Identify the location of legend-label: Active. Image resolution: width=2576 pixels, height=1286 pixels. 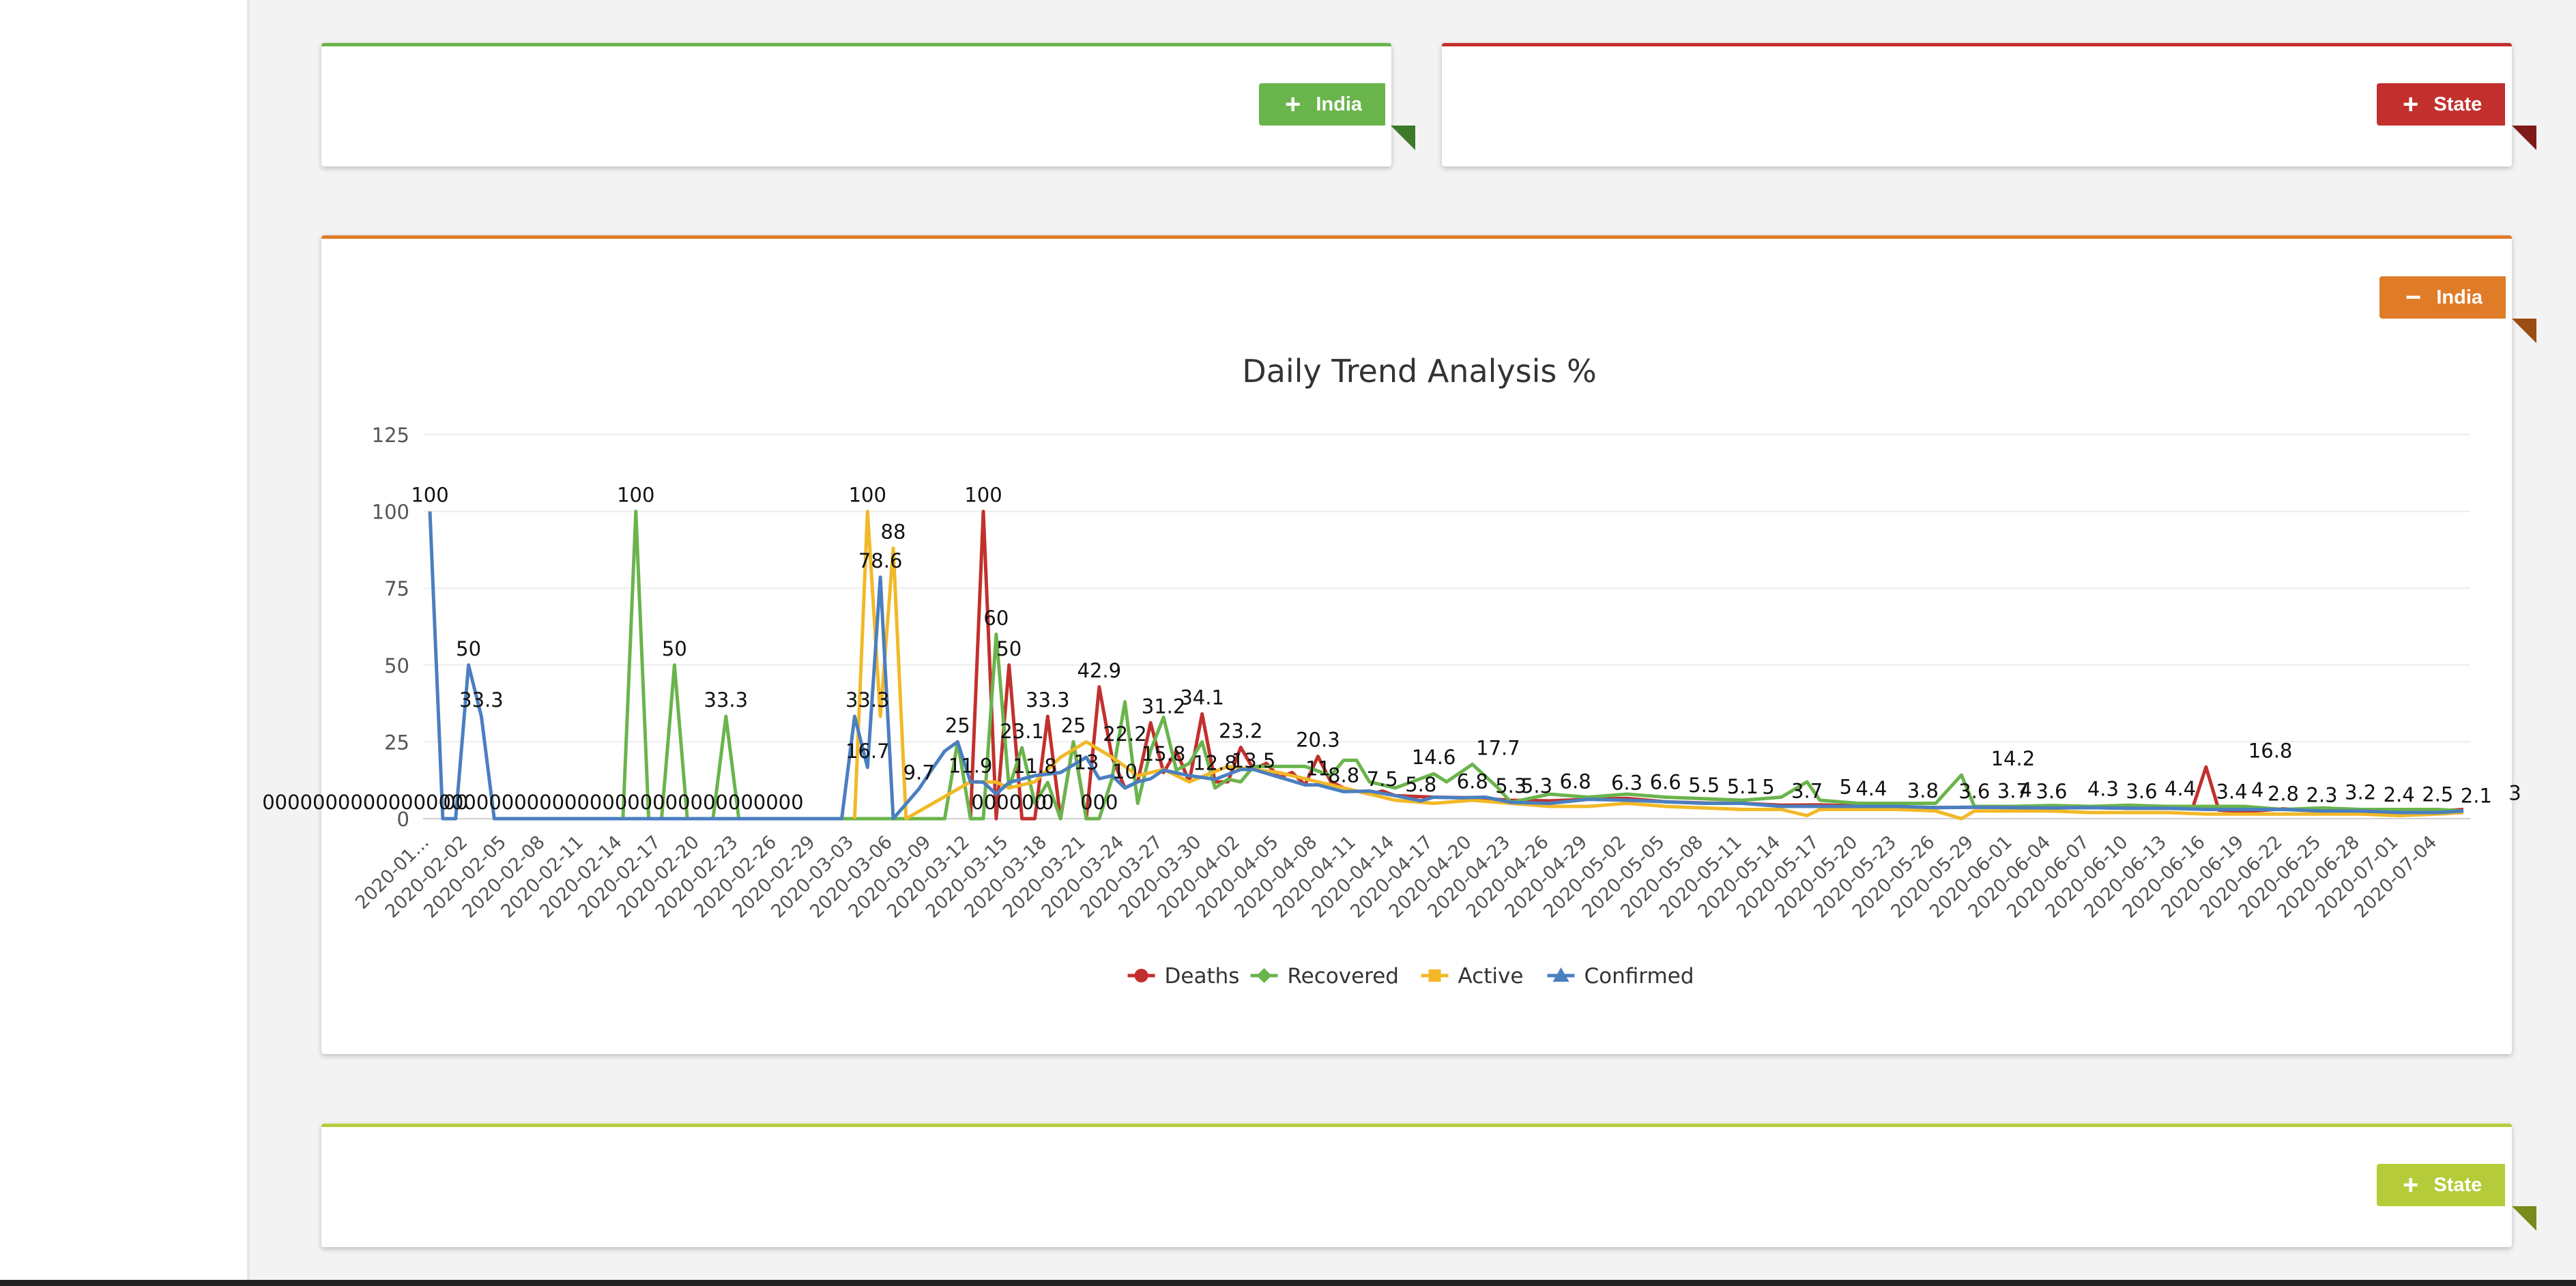
(1491, 976).